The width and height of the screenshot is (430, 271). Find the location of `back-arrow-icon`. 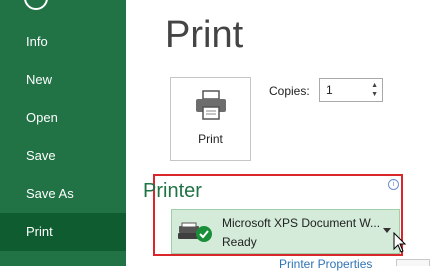

back-arrow-icon is located at coordinates (36, 5).